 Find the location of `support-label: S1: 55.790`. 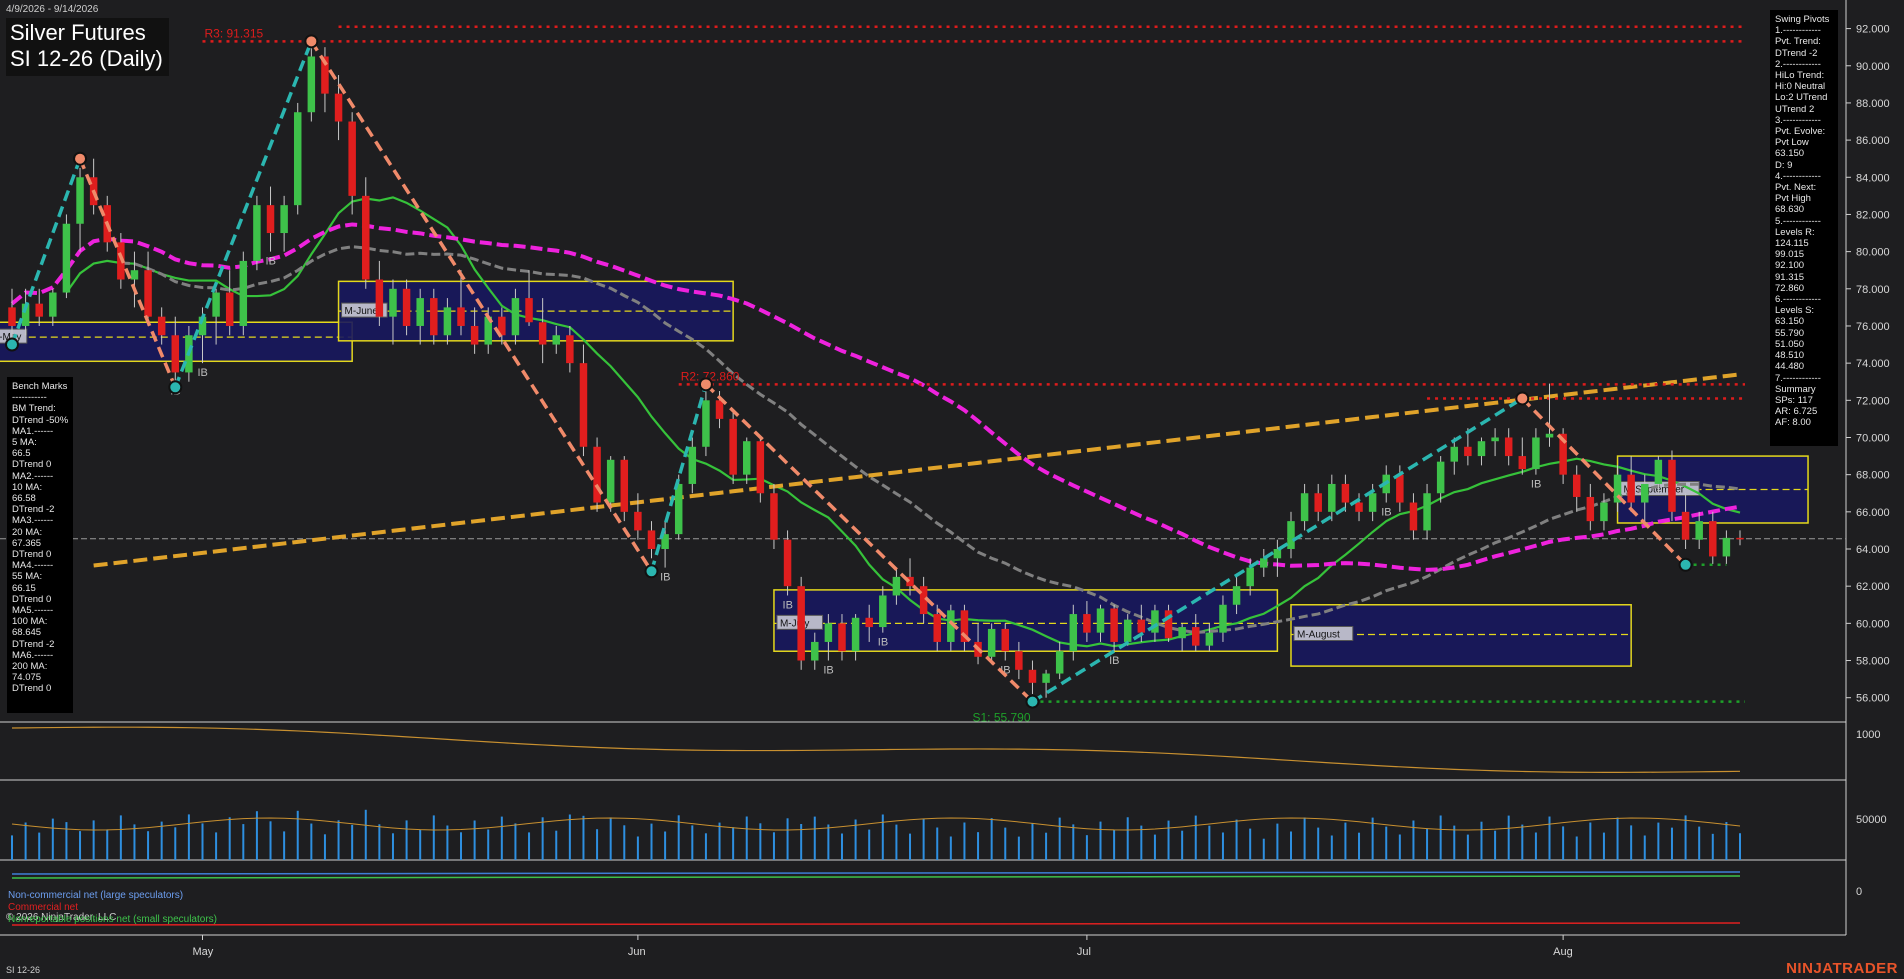

support-label: S1: 55.790 is located at coordinates (1001, 718).